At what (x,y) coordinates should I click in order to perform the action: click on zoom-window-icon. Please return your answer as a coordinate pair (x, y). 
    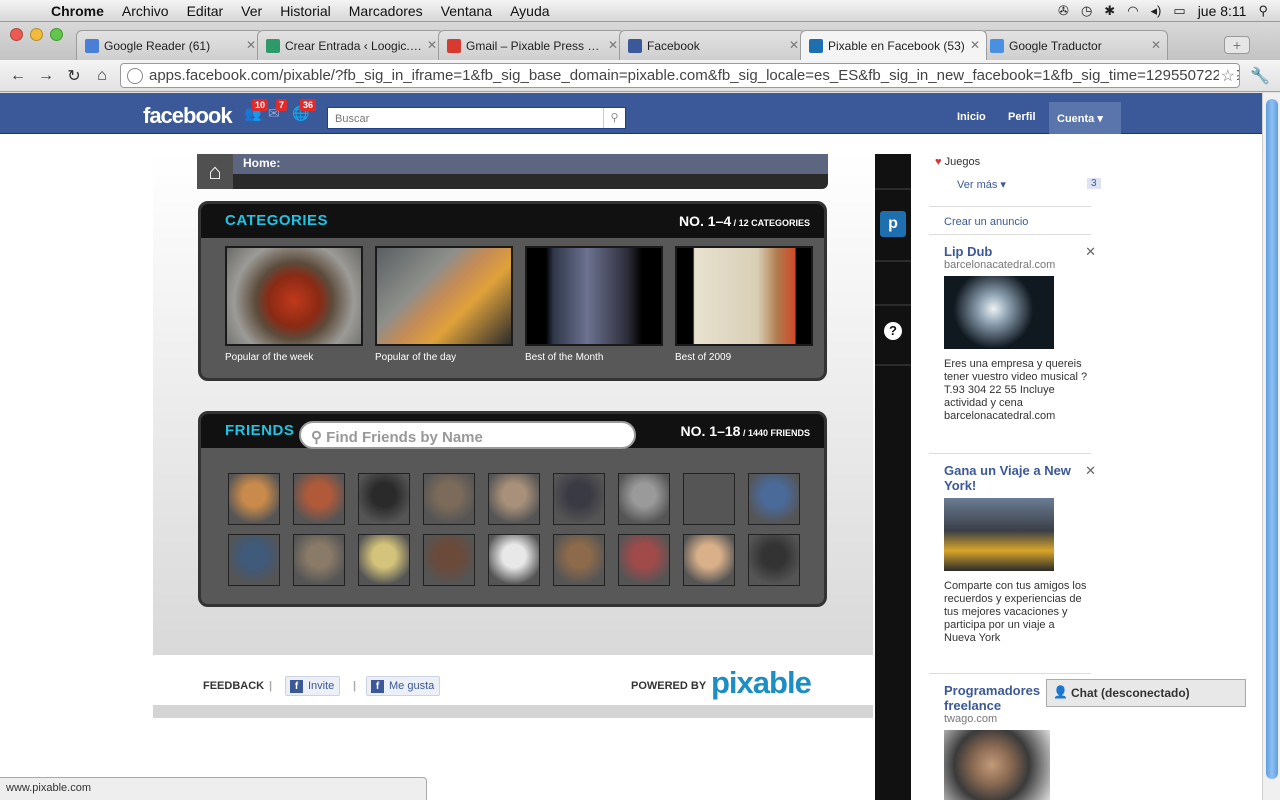
    Looking at the image, I should click on (56, 34).